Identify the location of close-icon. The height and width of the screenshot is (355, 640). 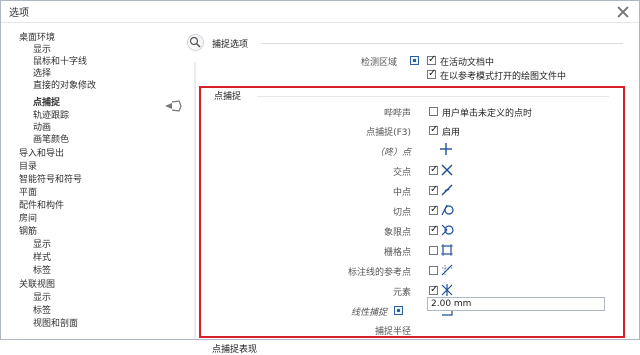
(623, 12).